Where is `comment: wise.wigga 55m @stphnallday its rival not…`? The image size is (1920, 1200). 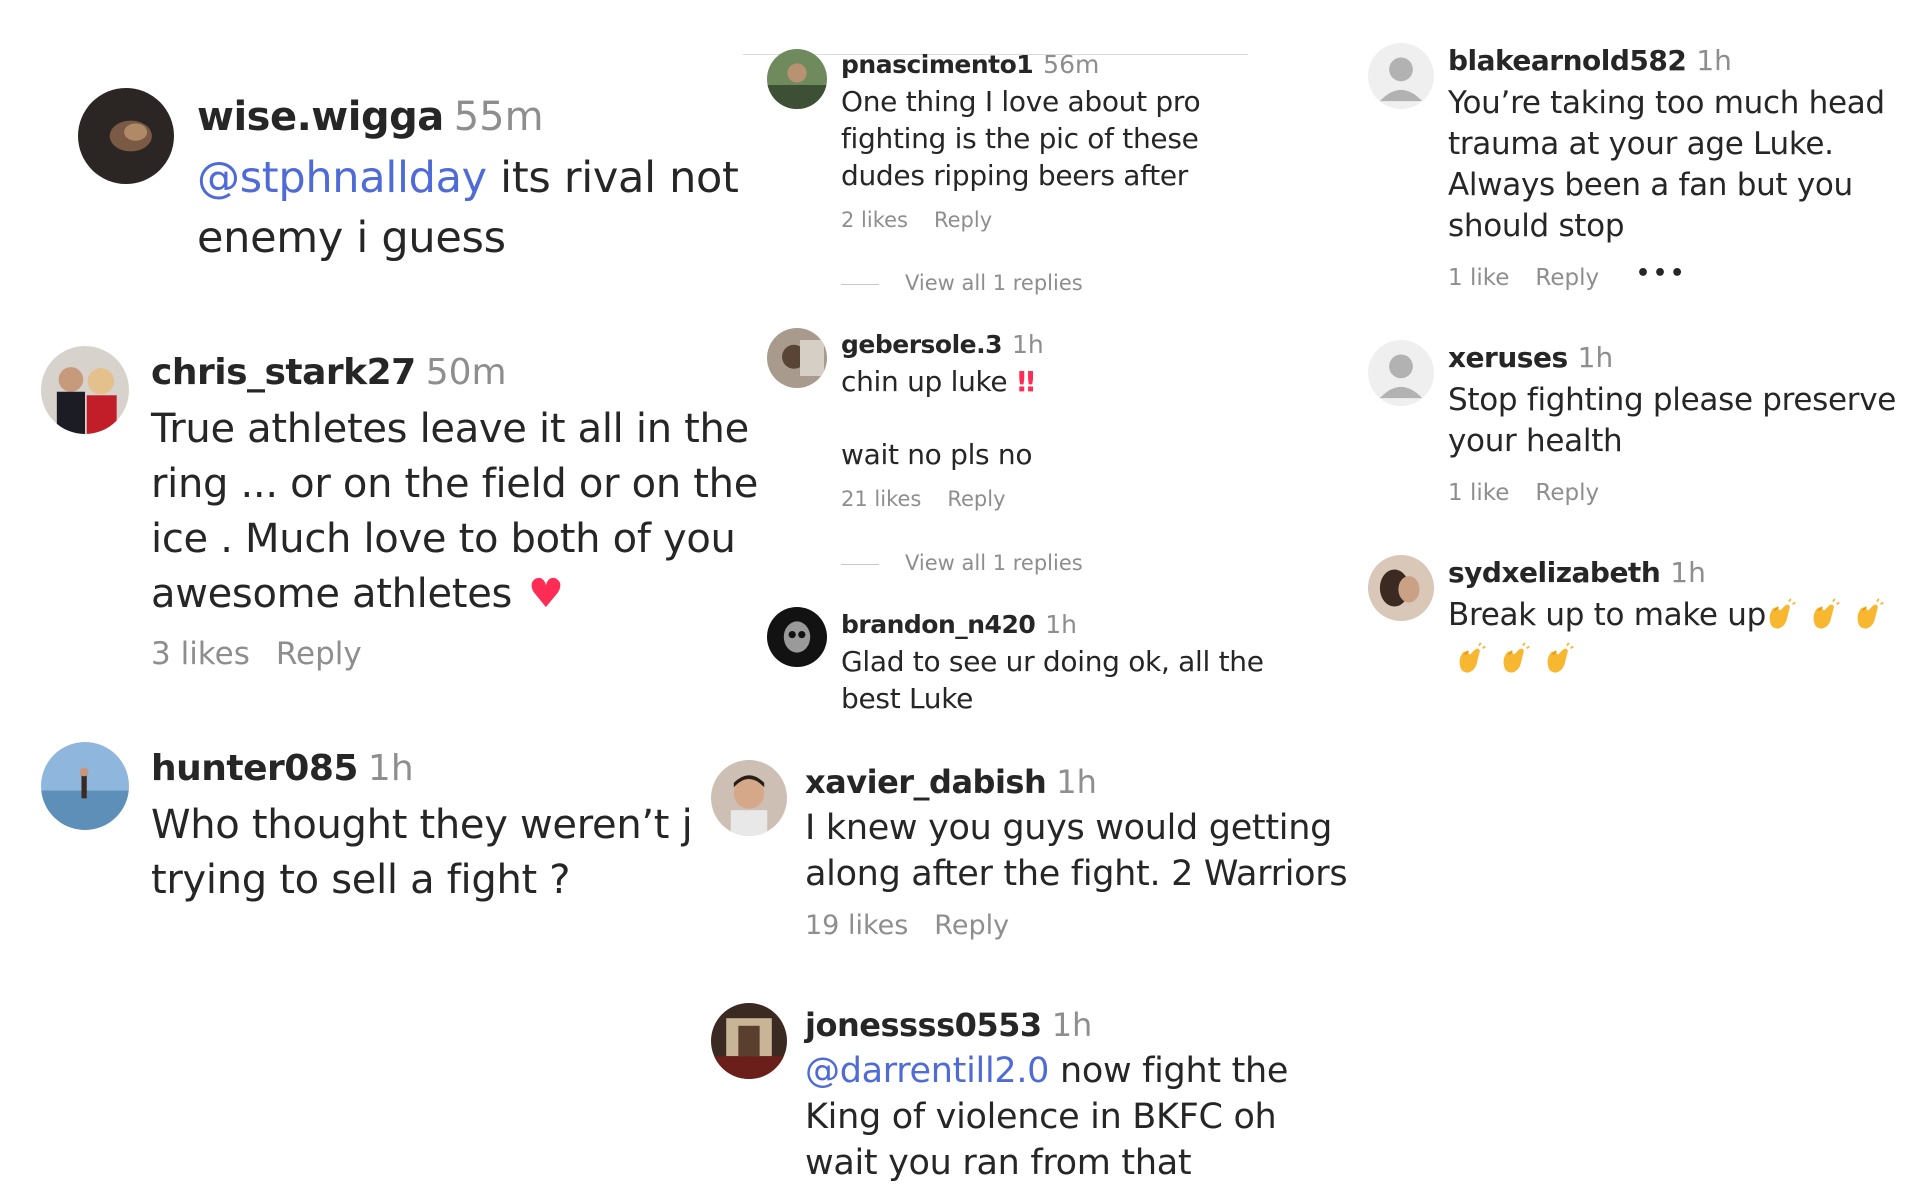
comment: wise.wigga 55m @stphnallday its rival not… is located at coordinates (468, 180).